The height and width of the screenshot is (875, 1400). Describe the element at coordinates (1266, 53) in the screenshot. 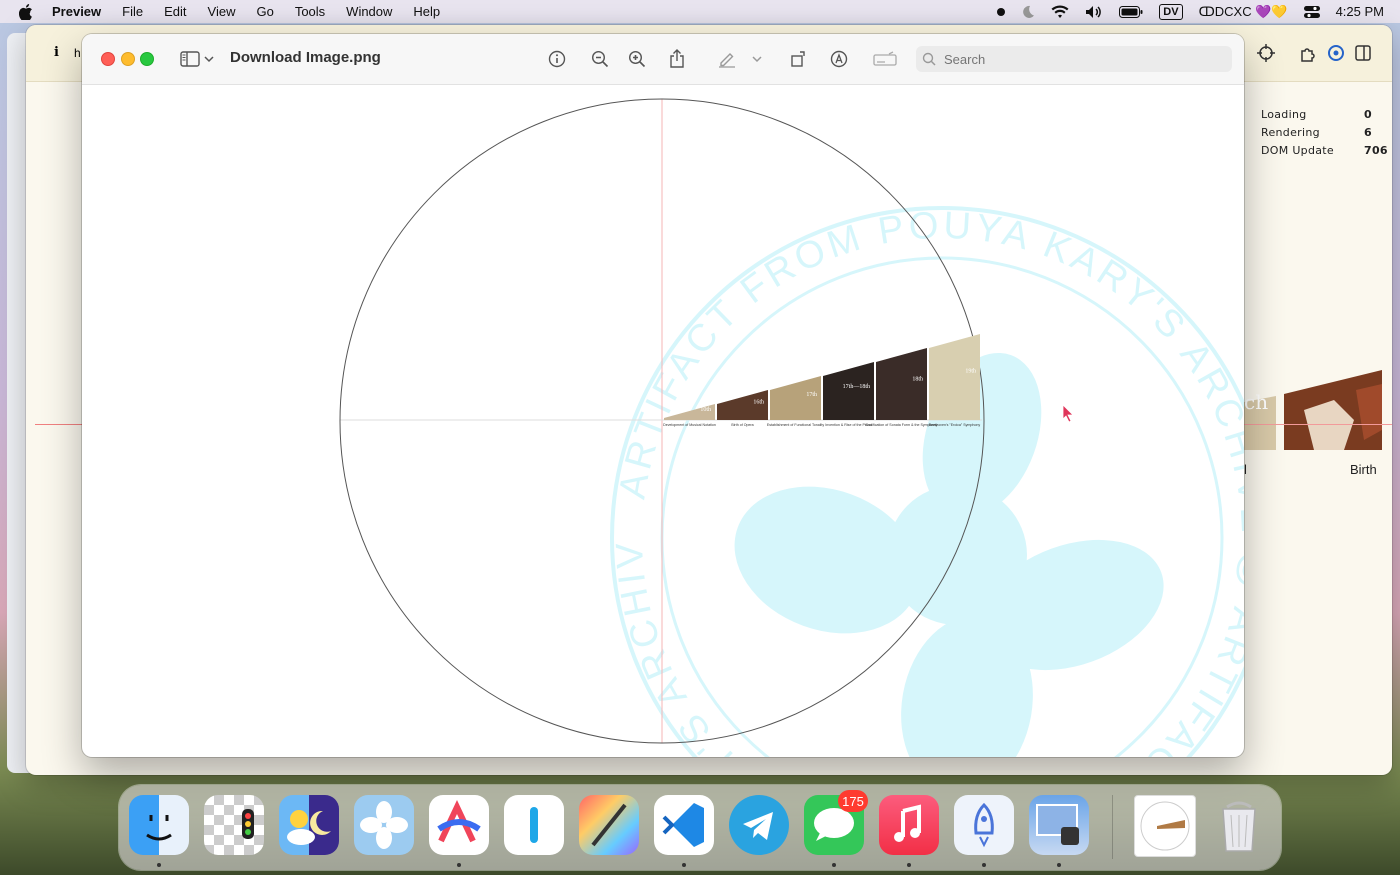

I see `crosshair-icon` at that location.